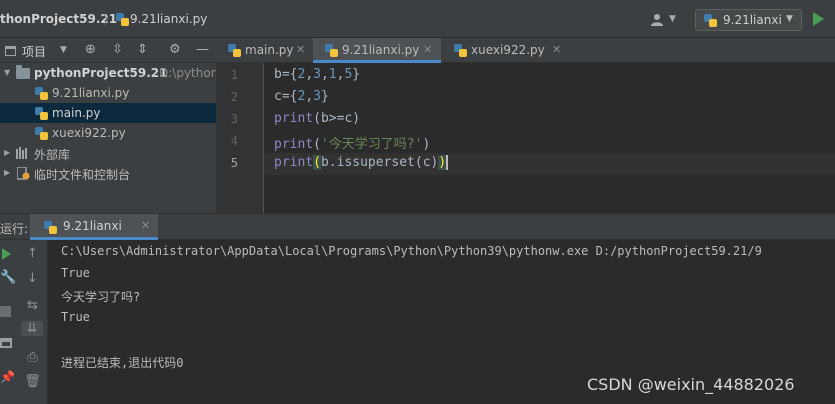  Describe the element at coordinates (101, 297) in the screenshot. I see `console-line: 今天学习了吗?` at that location.